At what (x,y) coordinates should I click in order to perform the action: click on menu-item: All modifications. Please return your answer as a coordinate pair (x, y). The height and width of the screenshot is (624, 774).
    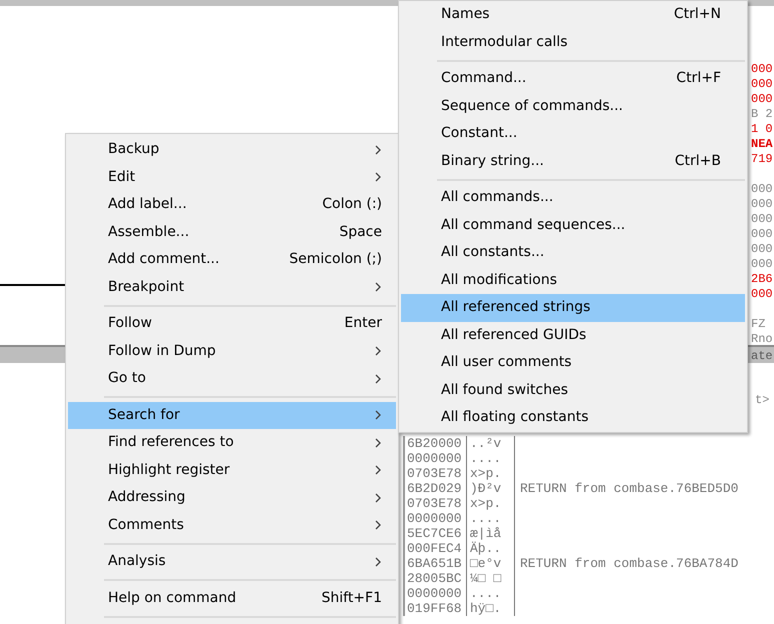
    Looking at the image, I should click on (573, 280).